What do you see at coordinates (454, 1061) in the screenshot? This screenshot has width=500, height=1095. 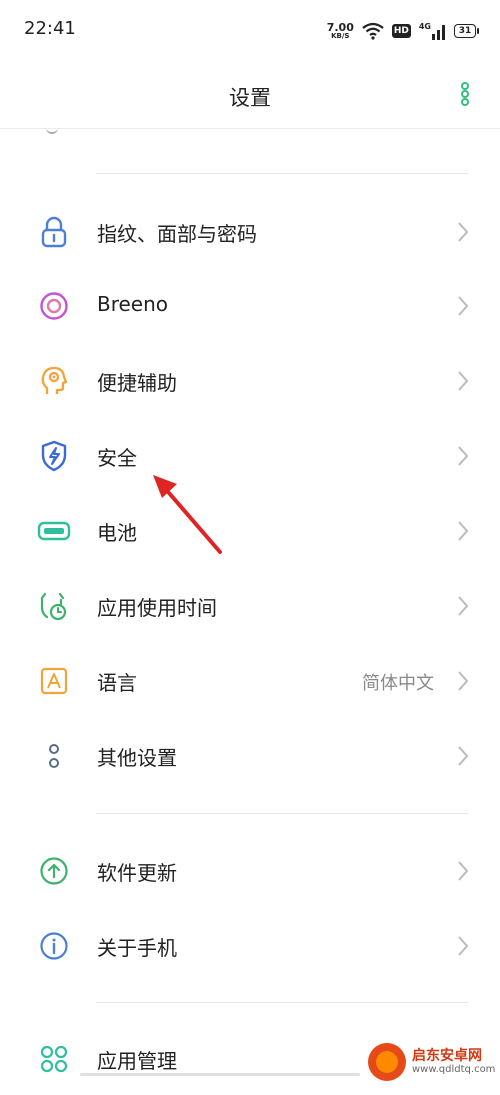 I see `watermark-text: 启东安卓网 www.qdldtq.com` at bounding box center [454, 1061].